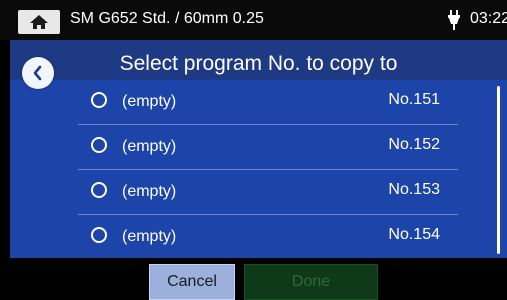  I want to click on chevron-left-icon, so click(37, 73).